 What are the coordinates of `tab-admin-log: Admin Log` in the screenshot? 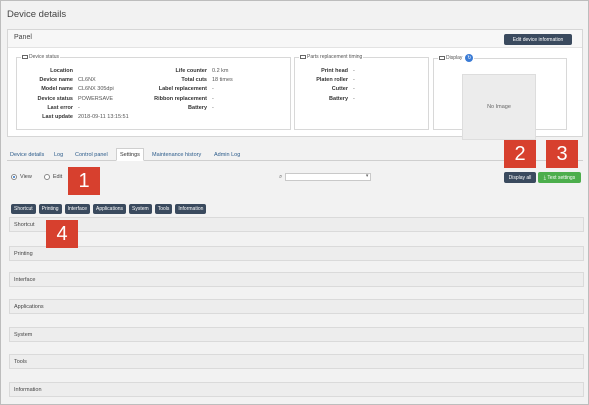 It's located at (227, 154).